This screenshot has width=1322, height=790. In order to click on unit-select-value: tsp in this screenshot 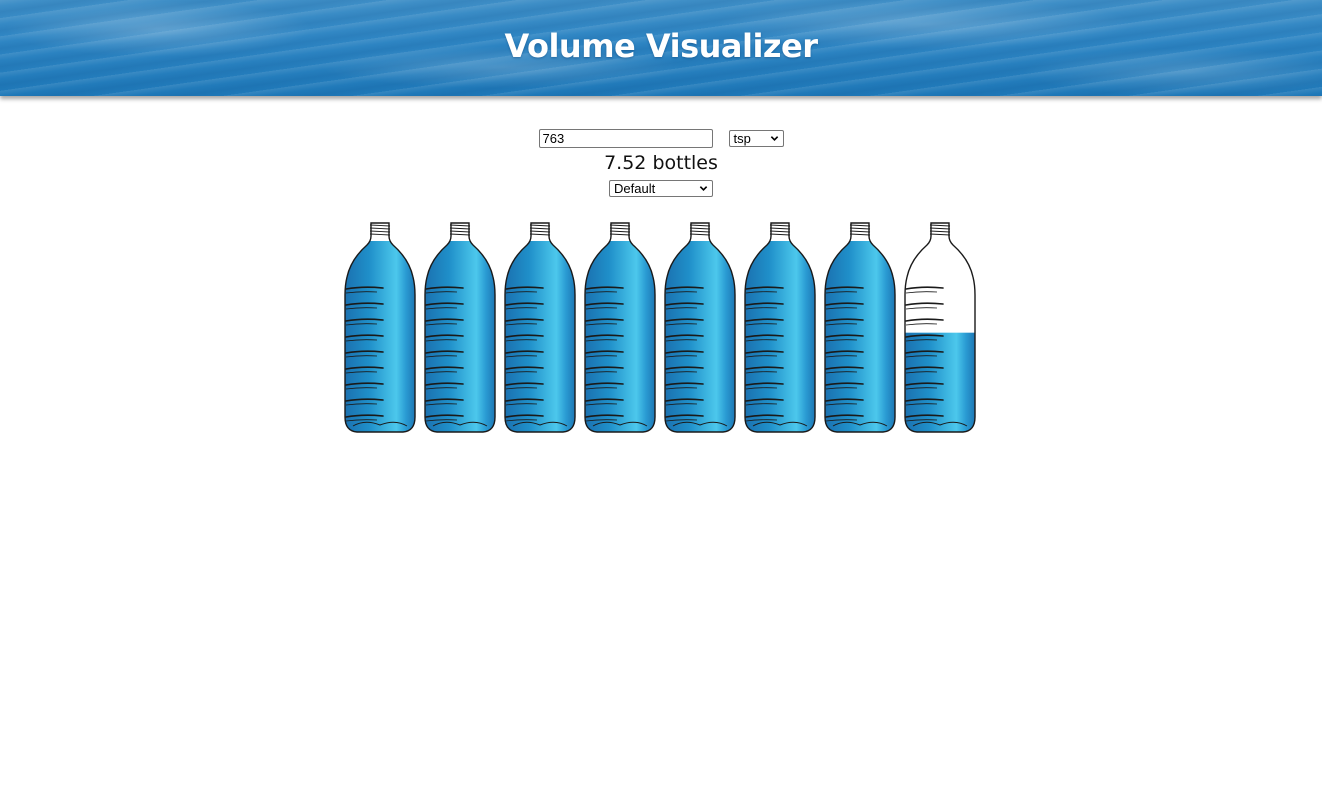, I will do `click(742, 138)`.